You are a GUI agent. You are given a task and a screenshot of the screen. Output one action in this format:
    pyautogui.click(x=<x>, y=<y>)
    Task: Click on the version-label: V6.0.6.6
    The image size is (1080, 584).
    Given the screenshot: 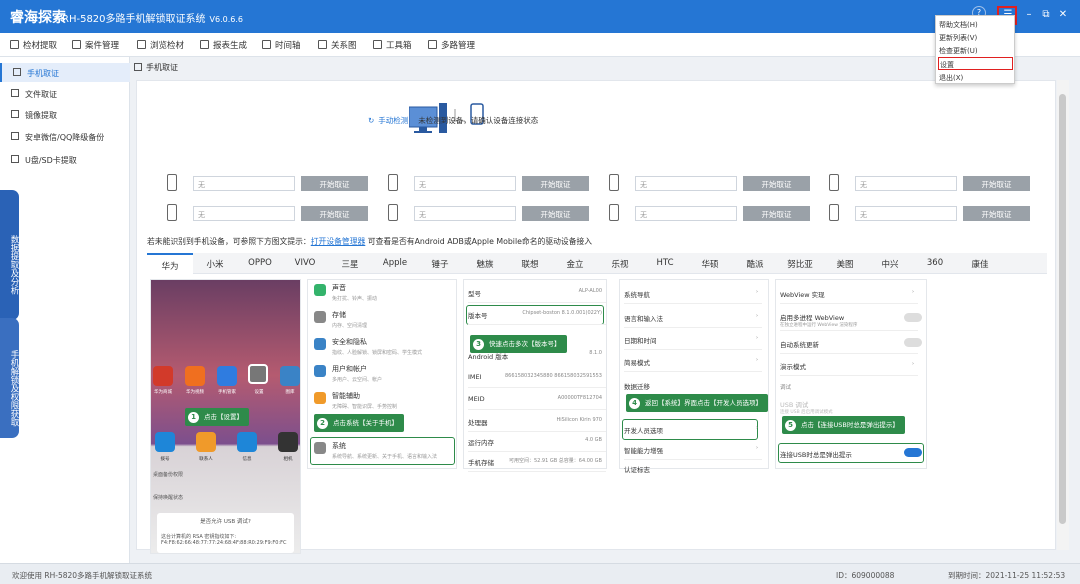 What is the action you would take?
    pyautogui.click(x=226, y=19)
    